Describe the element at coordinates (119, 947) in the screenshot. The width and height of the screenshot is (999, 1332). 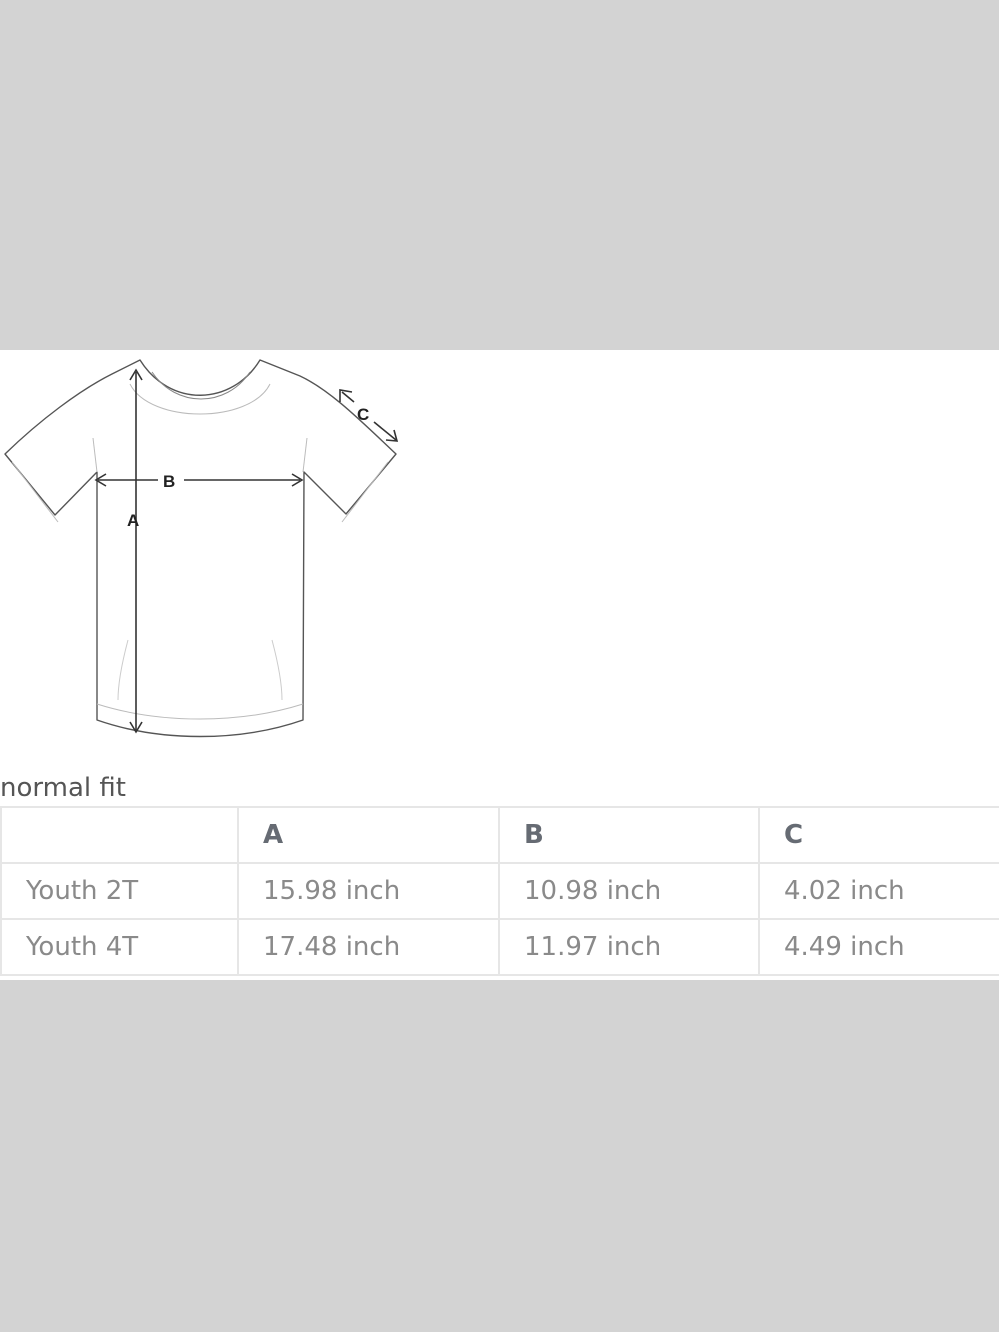
I see `cell-size: Youth 4T` at that location.